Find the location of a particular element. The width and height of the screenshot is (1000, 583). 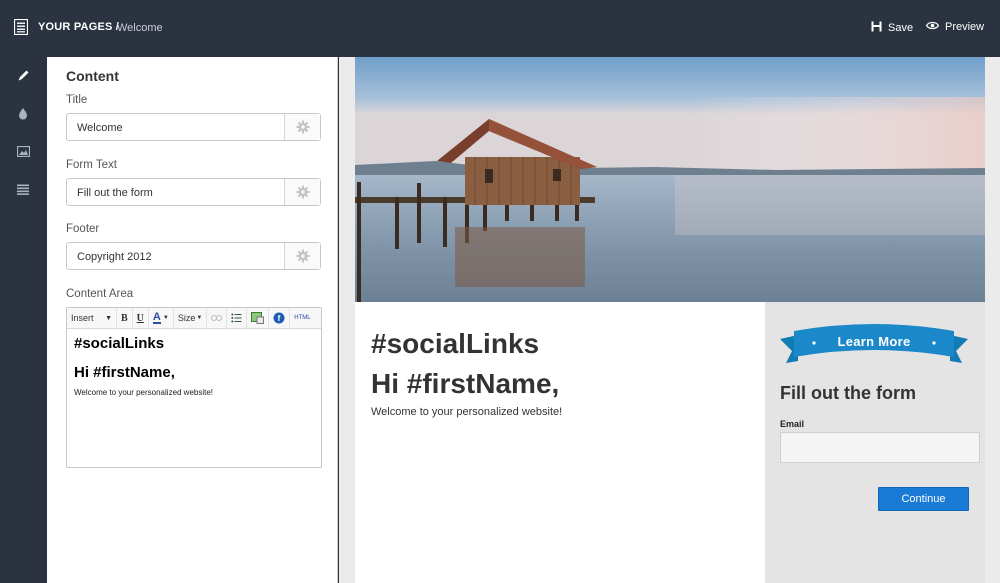

title-label: Title is located at coordinates (77, 100).